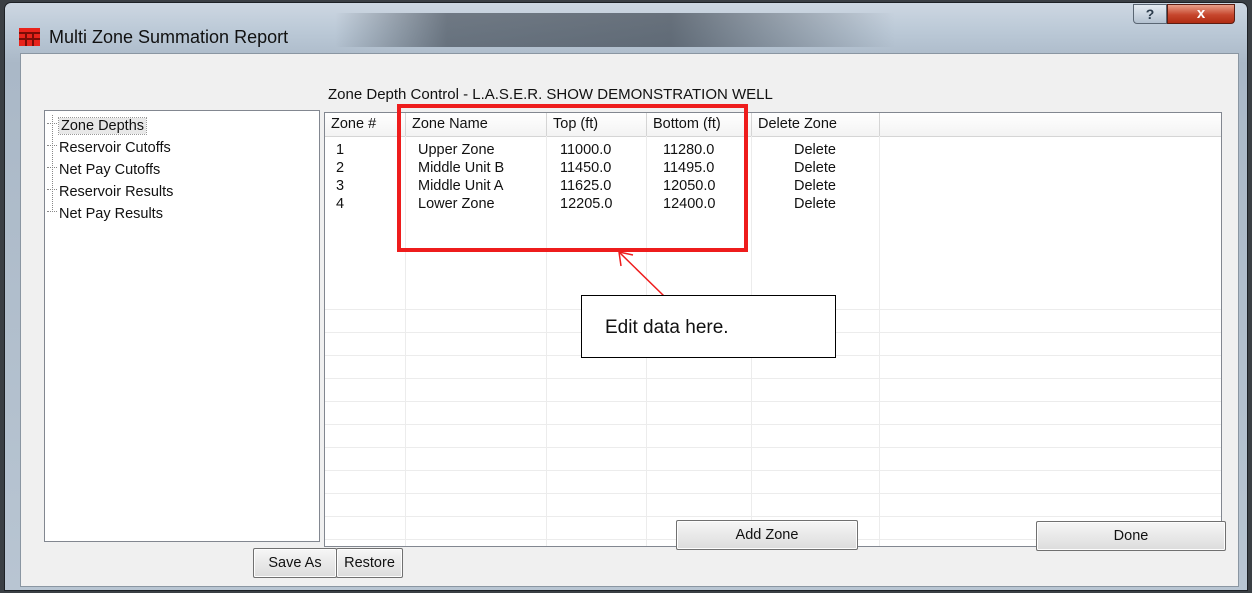 The image size is (1252, 593). I want to click on callout-text: Edit data here., so click(667, 327).